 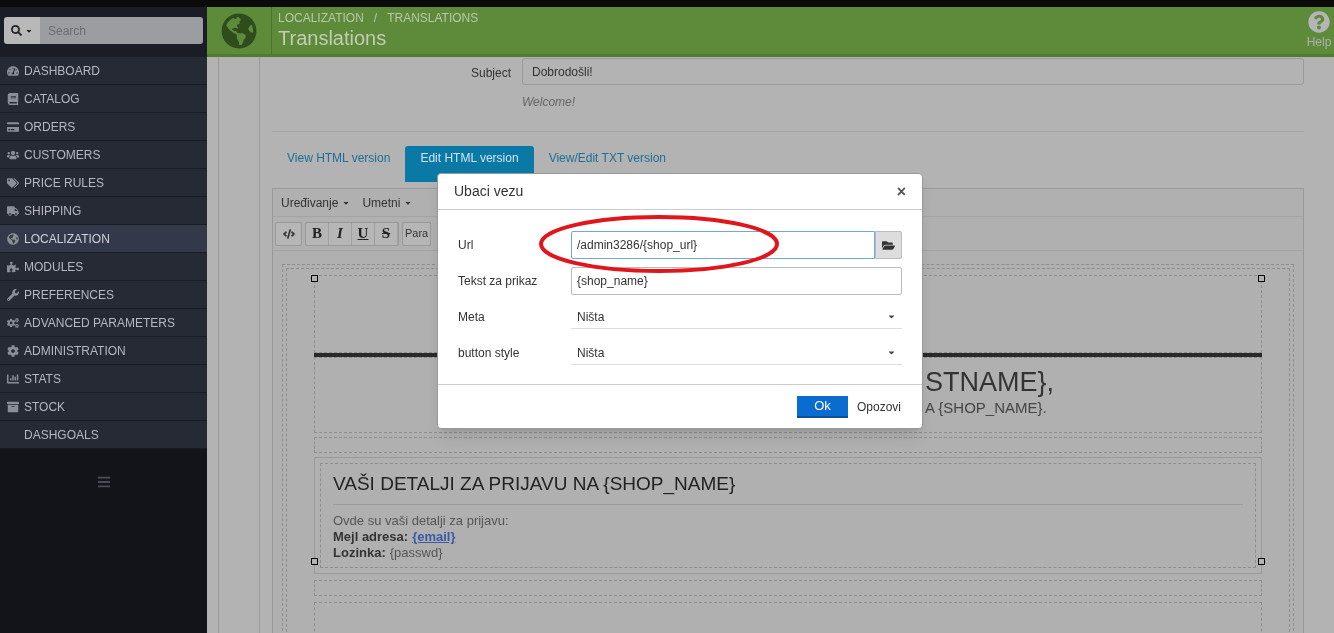 What do you see at coordinates (103, 435) in the screenshot?
I see `sidebar-item: DASHGOALS` at bounding box center [103, 435].